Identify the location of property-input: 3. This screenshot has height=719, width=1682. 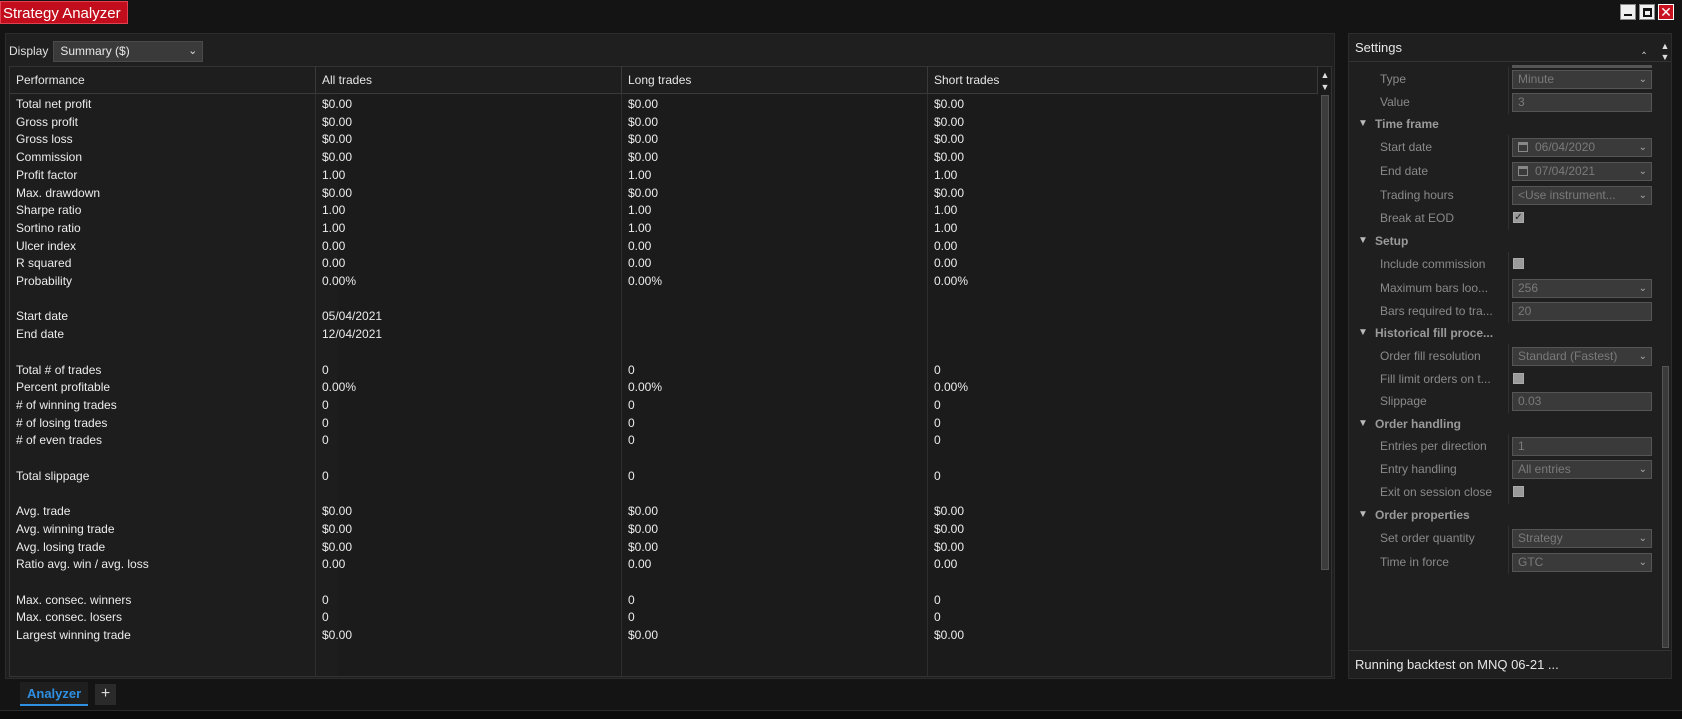
(1582, 102).